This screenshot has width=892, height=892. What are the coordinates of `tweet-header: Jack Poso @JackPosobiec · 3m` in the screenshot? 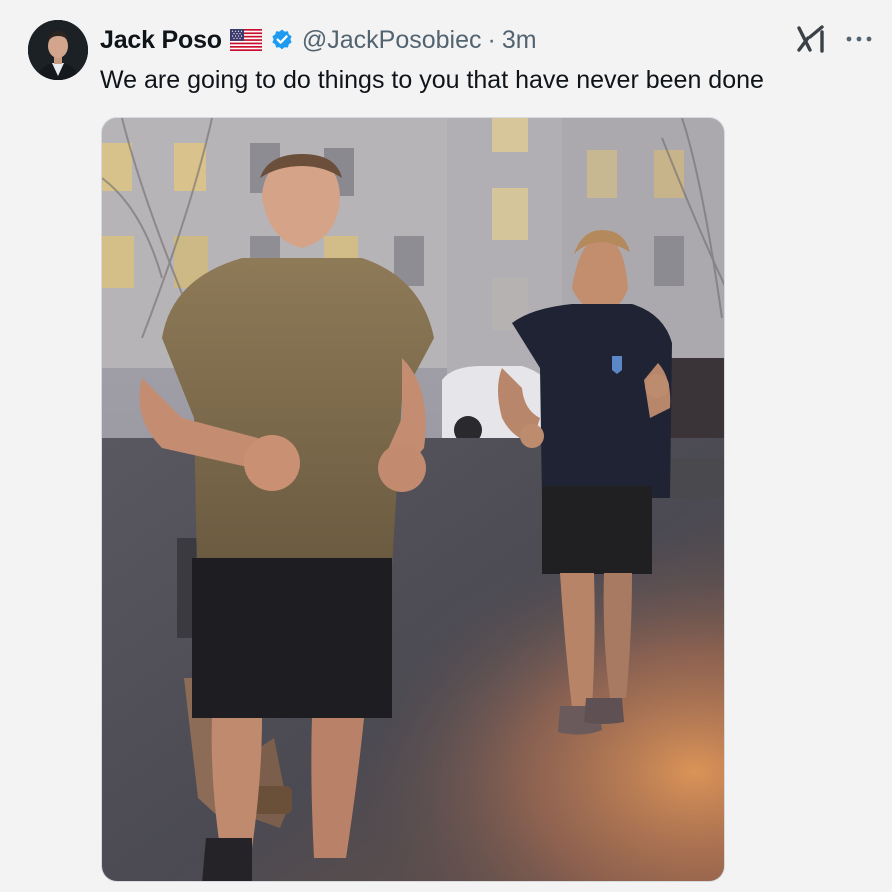 It's located at (318, 40).